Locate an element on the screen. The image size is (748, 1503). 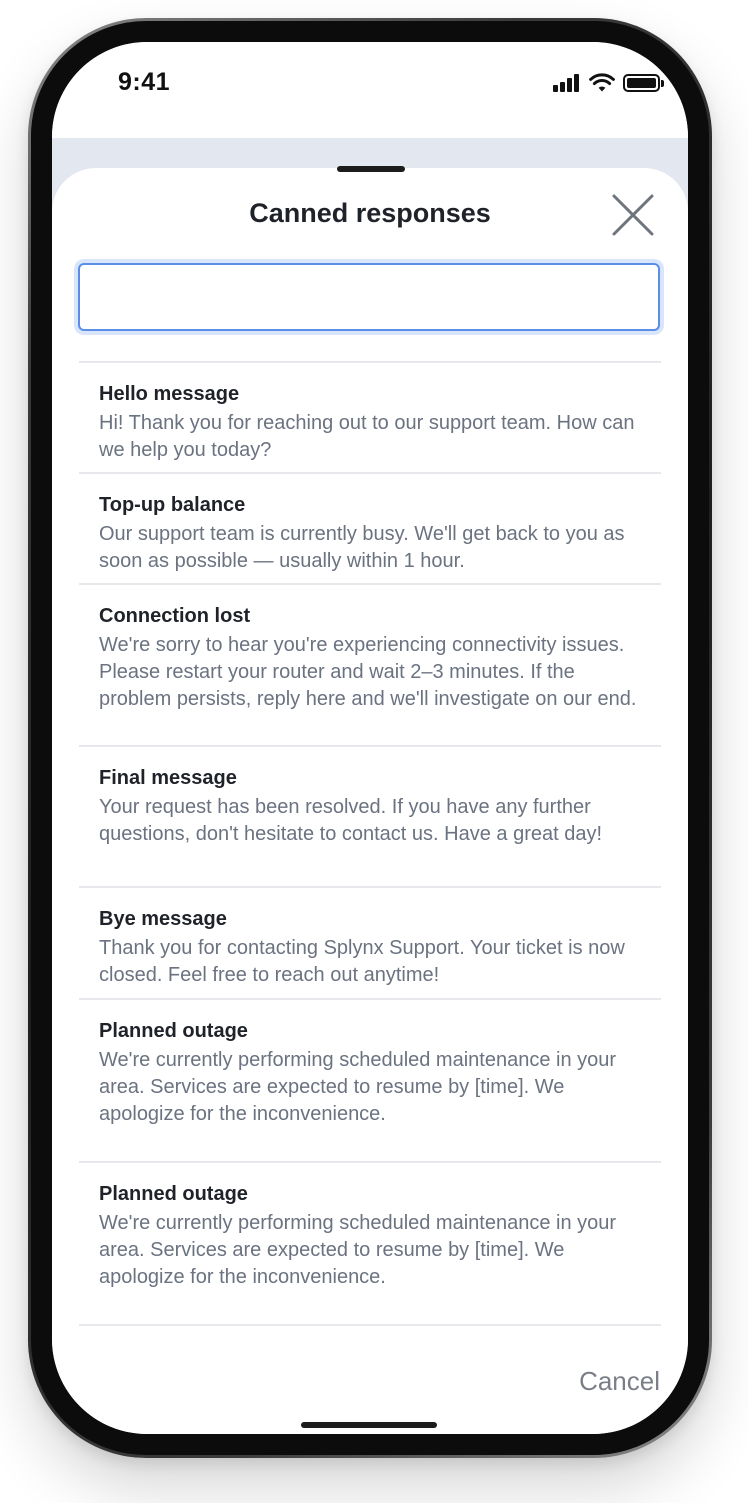
status-time: 9:41 is located at coordinates (144, 82).